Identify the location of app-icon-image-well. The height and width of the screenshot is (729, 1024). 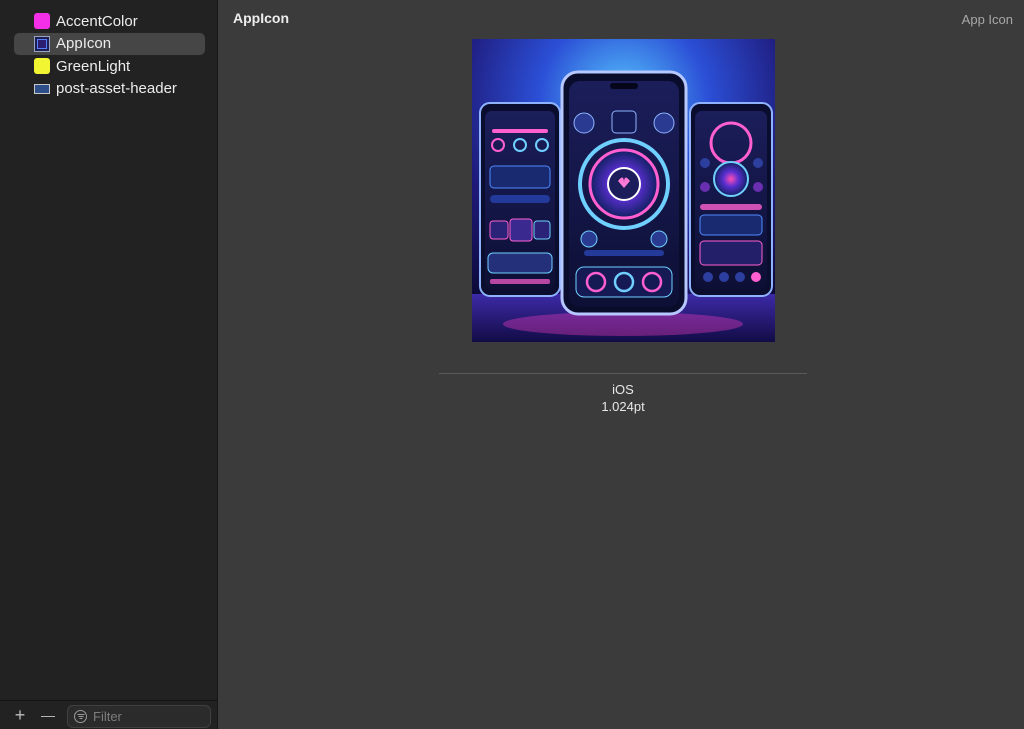
(623, 190).